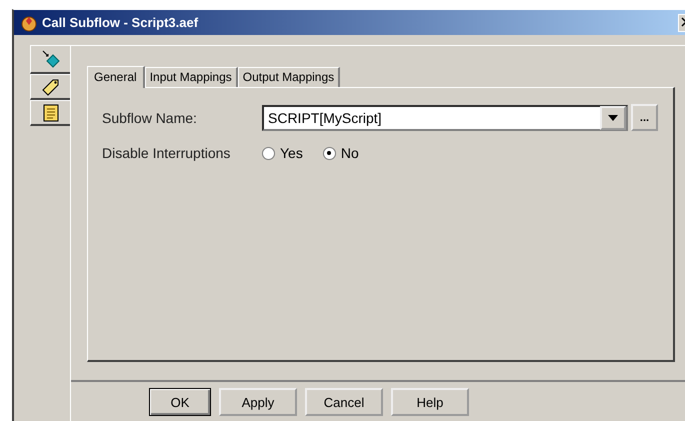 This screenshot has height=421, width=685. I want to click on dropdown-button, so click(613, 118).